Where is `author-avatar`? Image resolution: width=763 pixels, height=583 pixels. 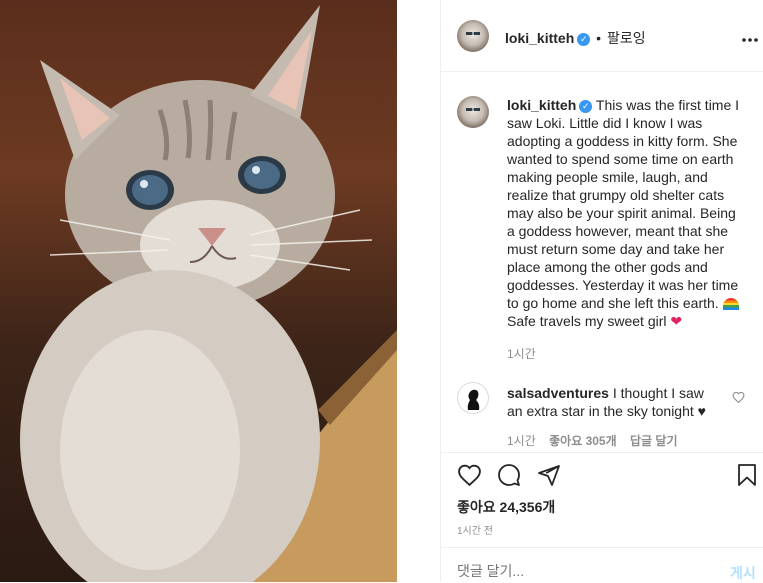 author-avatar is located at coordinates (473, 36).